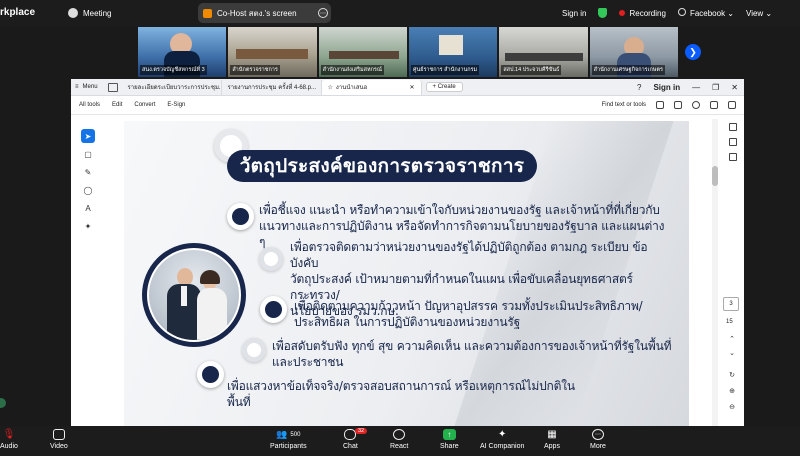 This screenshot has width=800, height=456. I want to click on more-options-icon: ⋯, so click(323, 13).